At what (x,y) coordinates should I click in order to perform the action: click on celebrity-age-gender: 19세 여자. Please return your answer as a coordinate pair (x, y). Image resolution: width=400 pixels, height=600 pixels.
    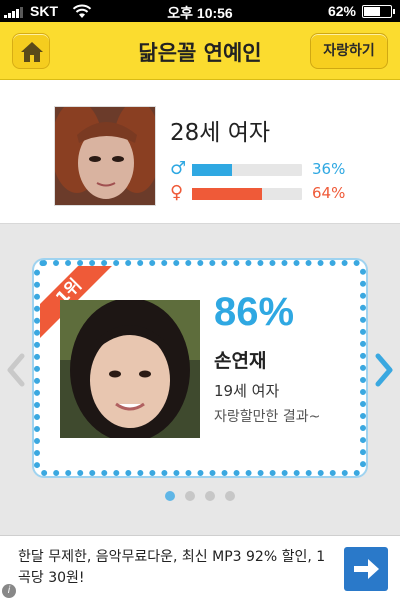
    Looking at the image, I should click on (247, 391).